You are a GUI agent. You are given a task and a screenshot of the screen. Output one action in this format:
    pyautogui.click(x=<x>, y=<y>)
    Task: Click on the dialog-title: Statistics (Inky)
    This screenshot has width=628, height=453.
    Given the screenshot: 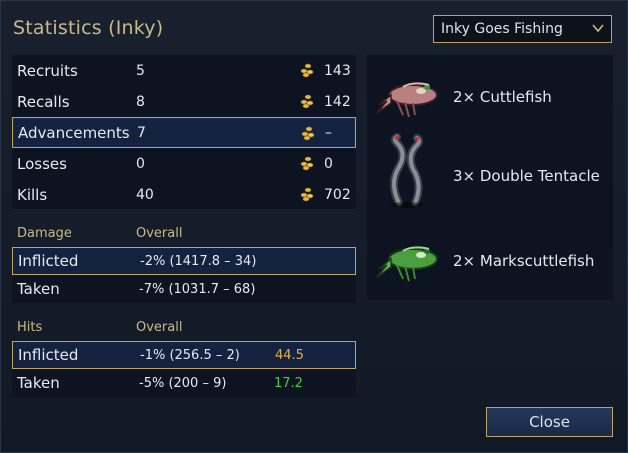 What is the action you would take?
    pyautogui.click(x=88, y=28)
    